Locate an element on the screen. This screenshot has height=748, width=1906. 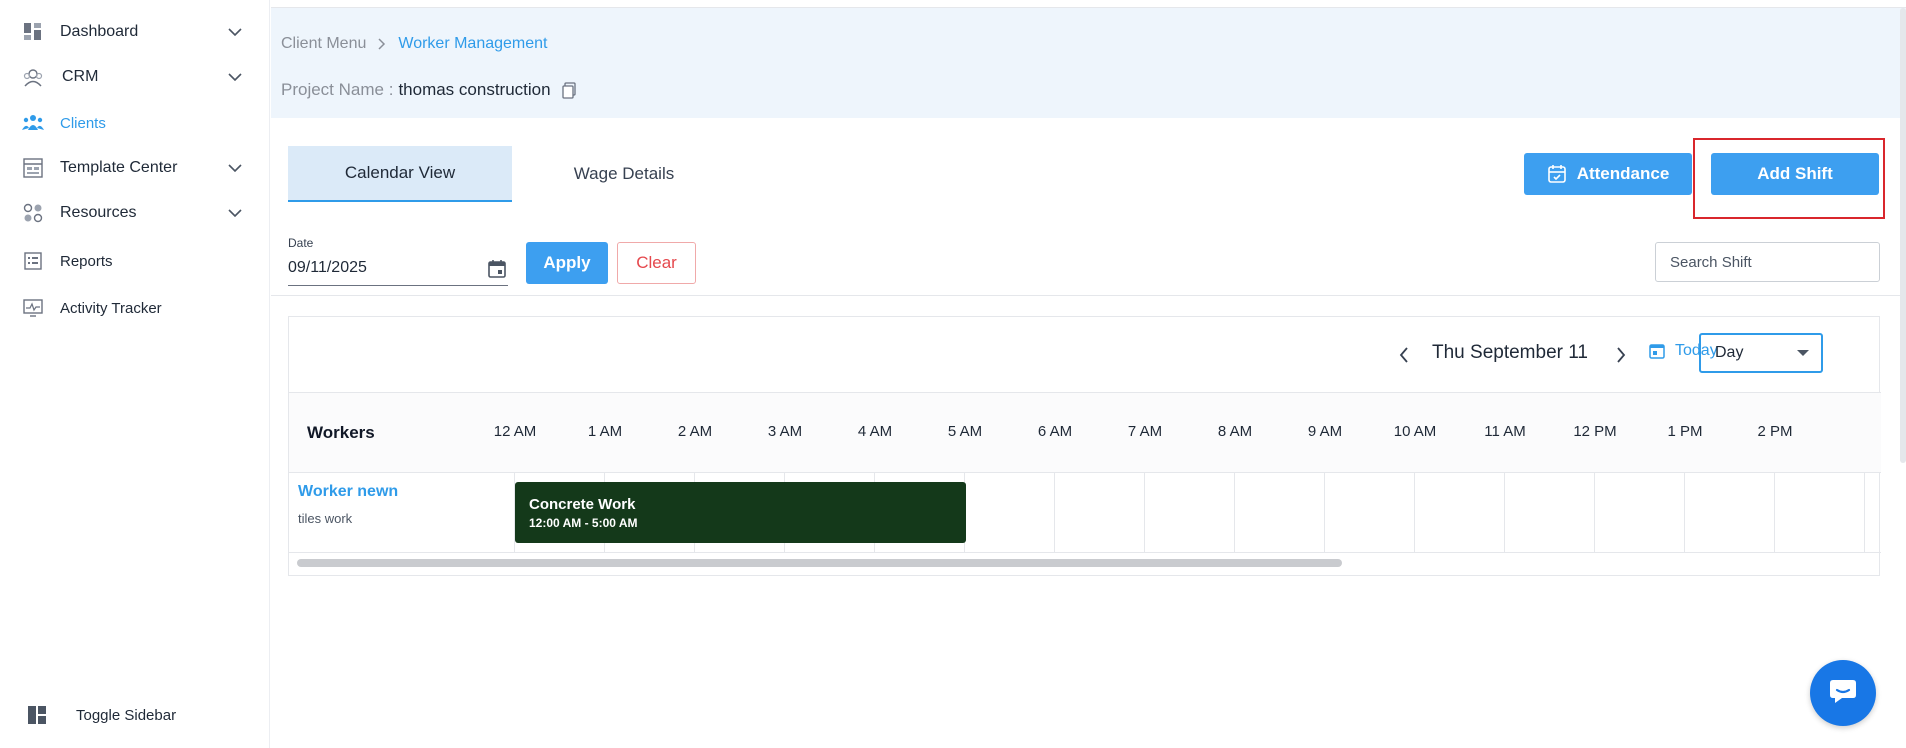
horizontal-scrollbar is located at coordinates (819, 563).